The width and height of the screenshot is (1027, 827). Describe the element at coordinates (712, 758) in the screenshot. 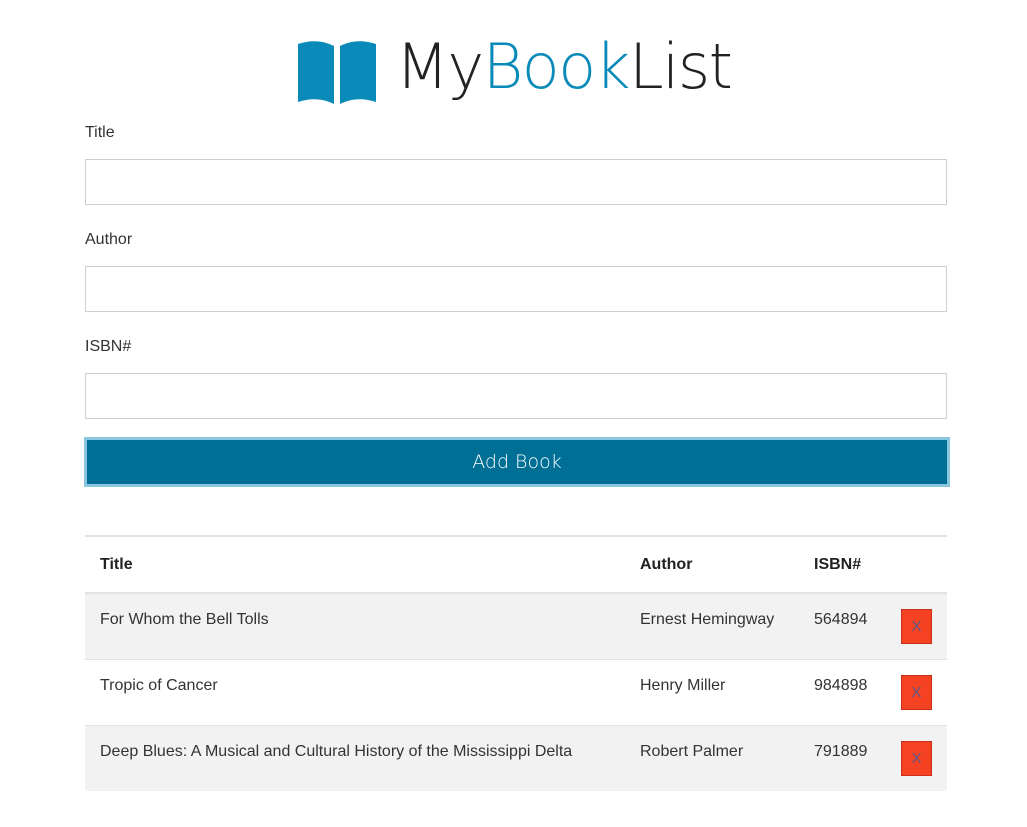

I see `book-author-cell: Robert Palmer` at that location.